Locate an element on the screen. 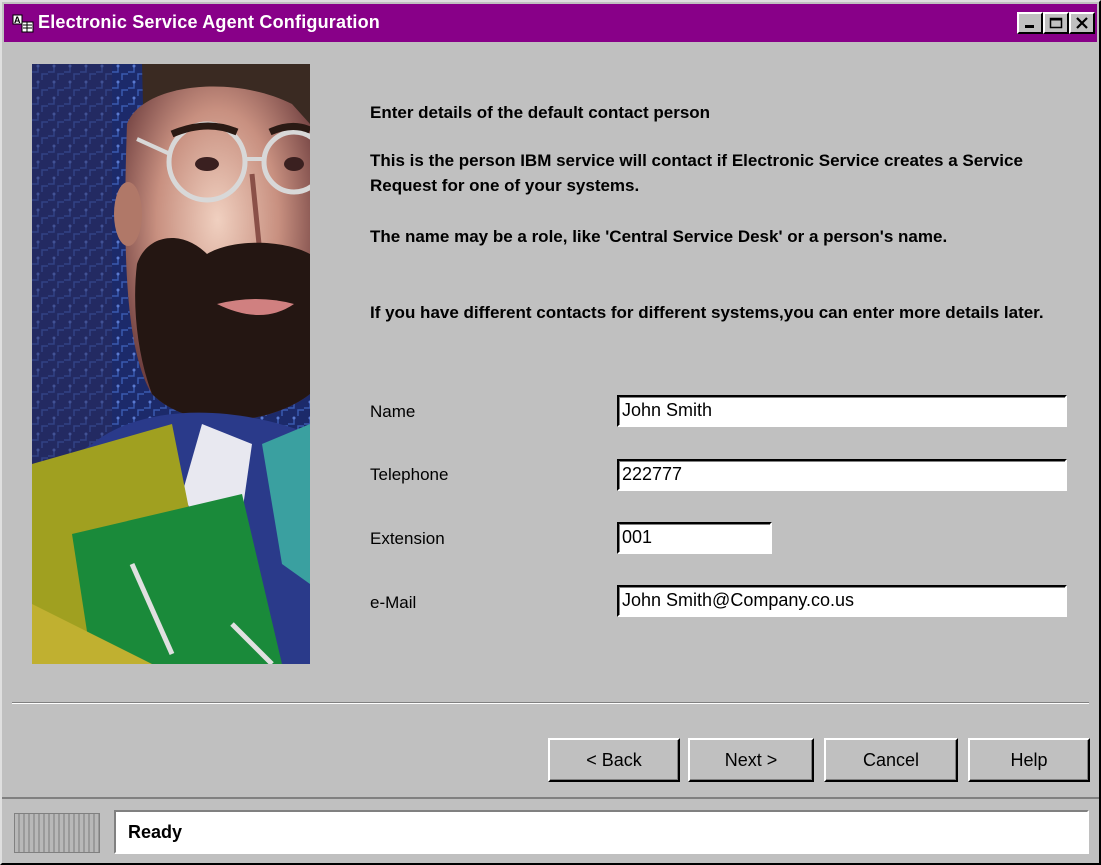  telephone-label: Telephone is located at coordinates (409, 474).